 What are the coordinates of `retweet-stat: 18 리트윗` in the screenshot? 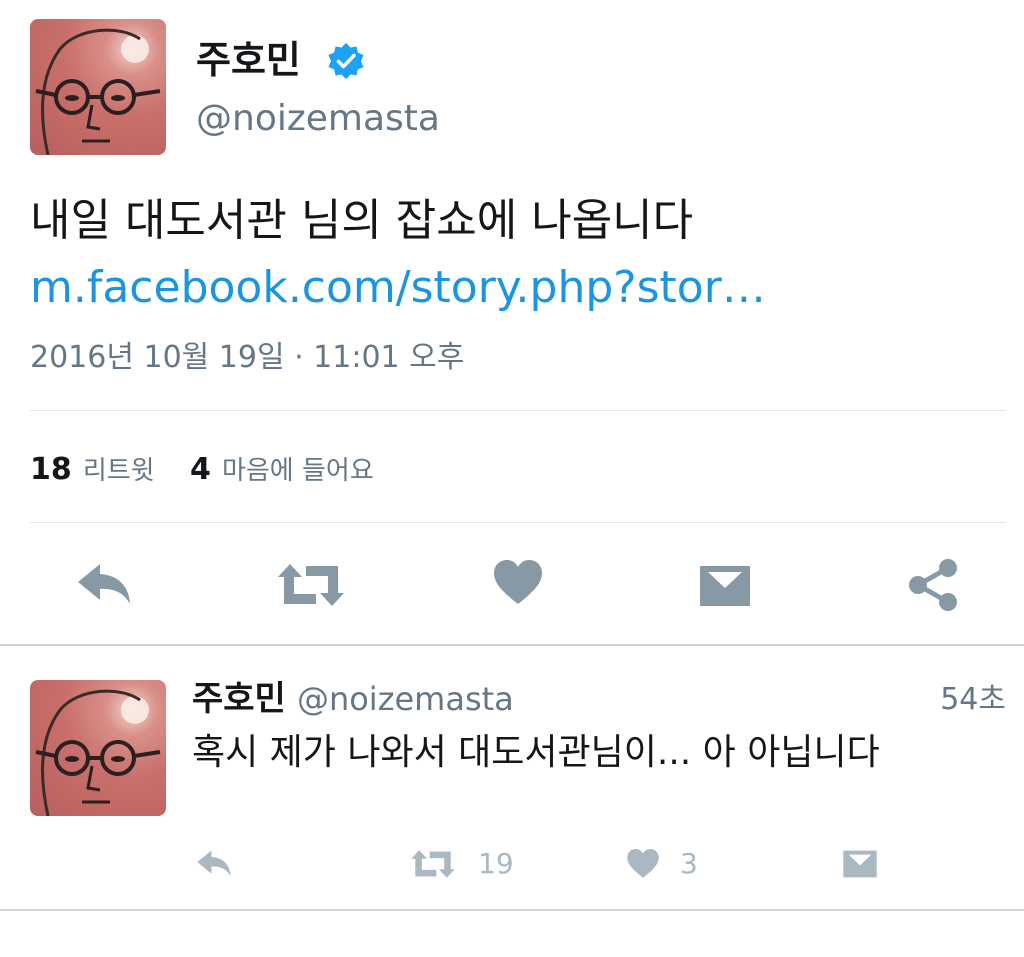 It's located at (92, 472).